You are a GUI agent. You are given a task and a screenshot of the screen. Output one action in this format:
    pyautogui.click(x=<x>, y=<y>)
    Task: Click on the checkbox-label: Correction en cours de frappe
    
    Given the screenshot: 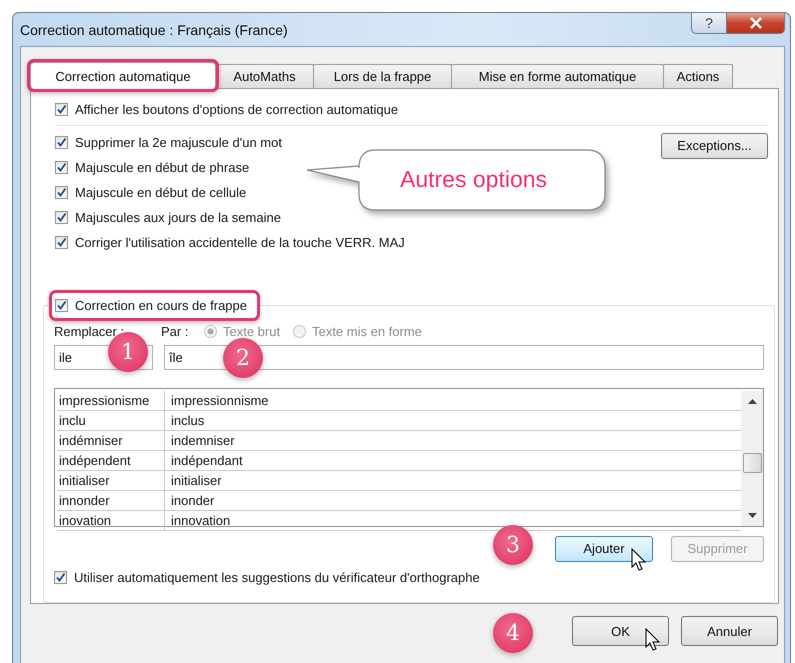 What is the action you would take?
    pyautogui.click(x=161, y=305)
    